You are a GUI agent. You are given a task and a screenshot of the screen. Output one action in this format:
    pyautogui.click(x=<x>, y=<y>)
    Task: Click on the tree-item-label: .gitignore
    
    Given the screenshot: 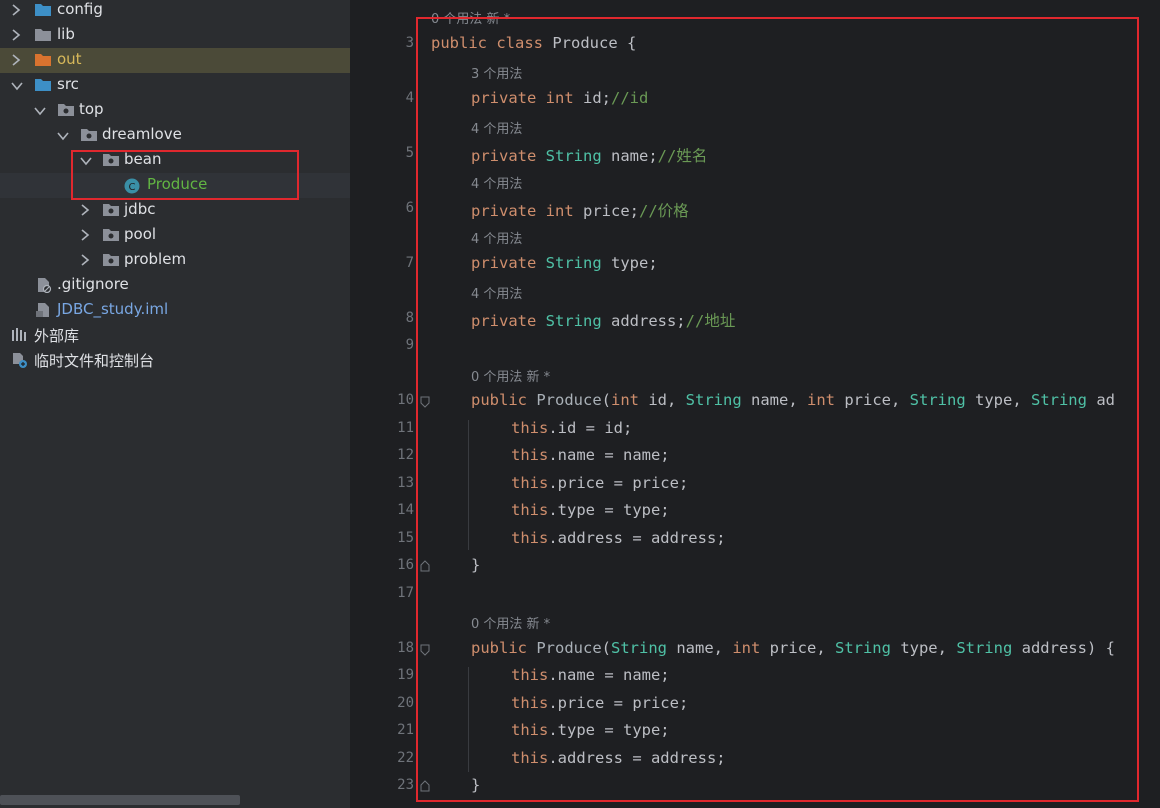 What is the action you would take?
    pyautogui.click(x=93, y=284)
    